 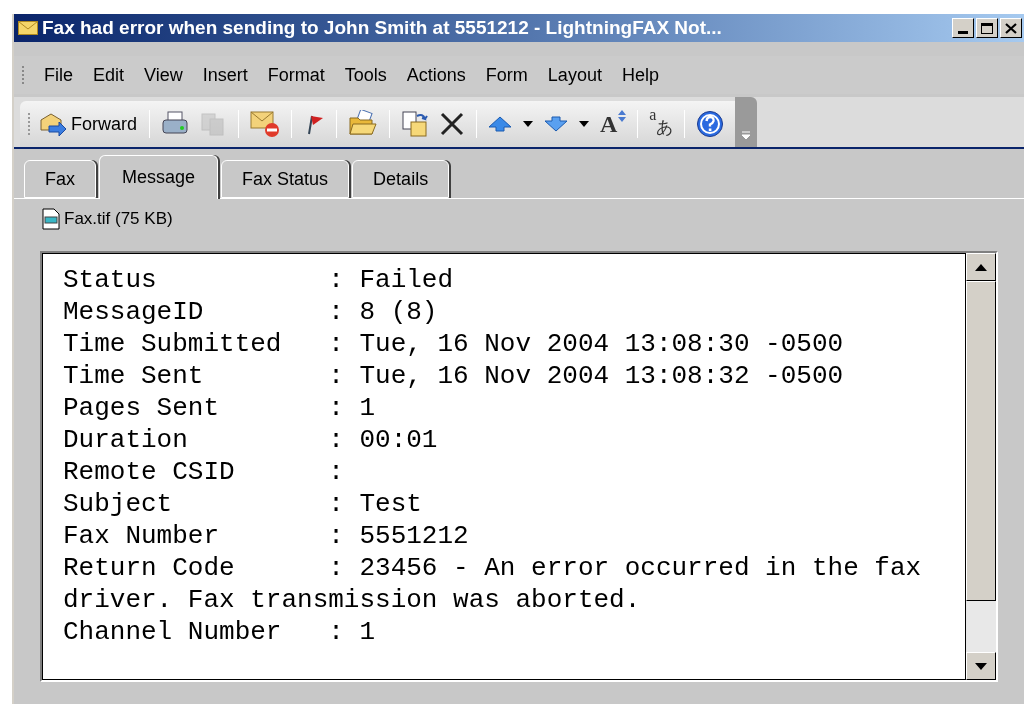 I want to click on minimize-button, so click(x=963, y=28).